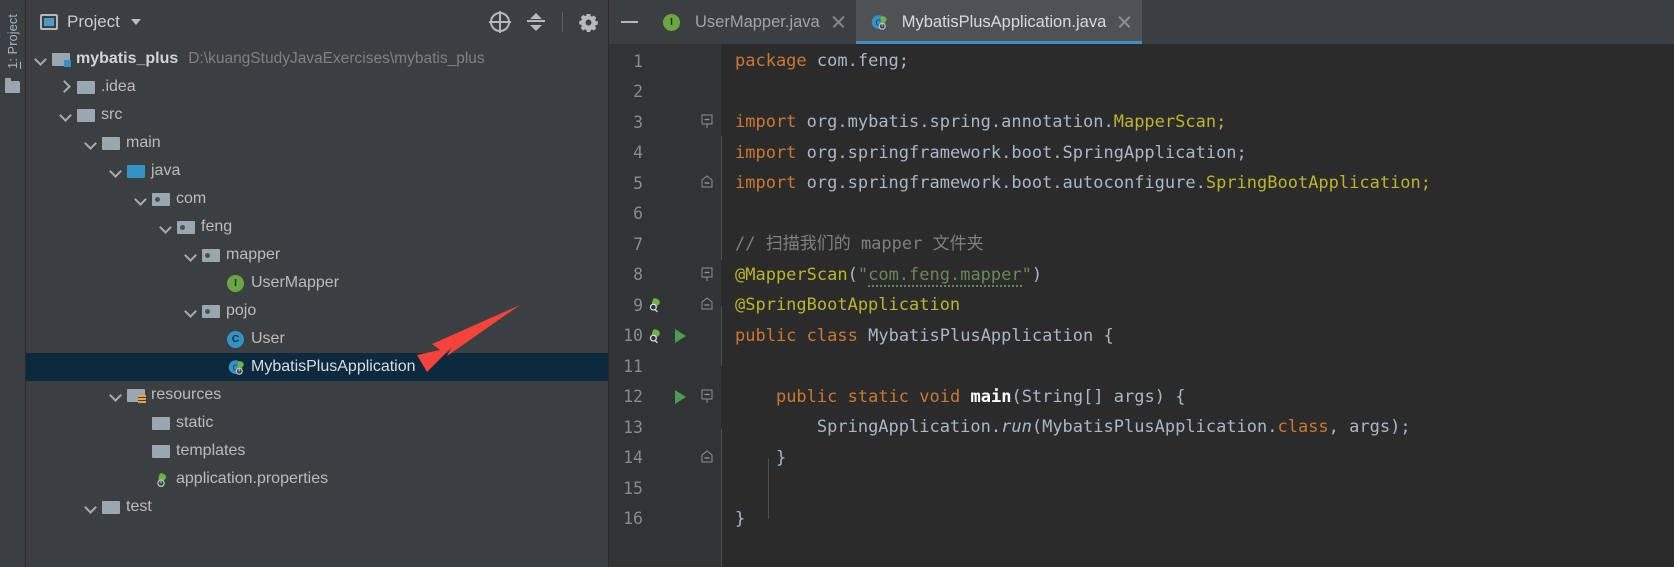 The height and width of the screenshot is (567, 1674). What do you see at coordinates (889, 275) in the screenshot?
I see `code-line-8: @MapperScan("com.feng.mapper")` at bounding box center [889, 275].